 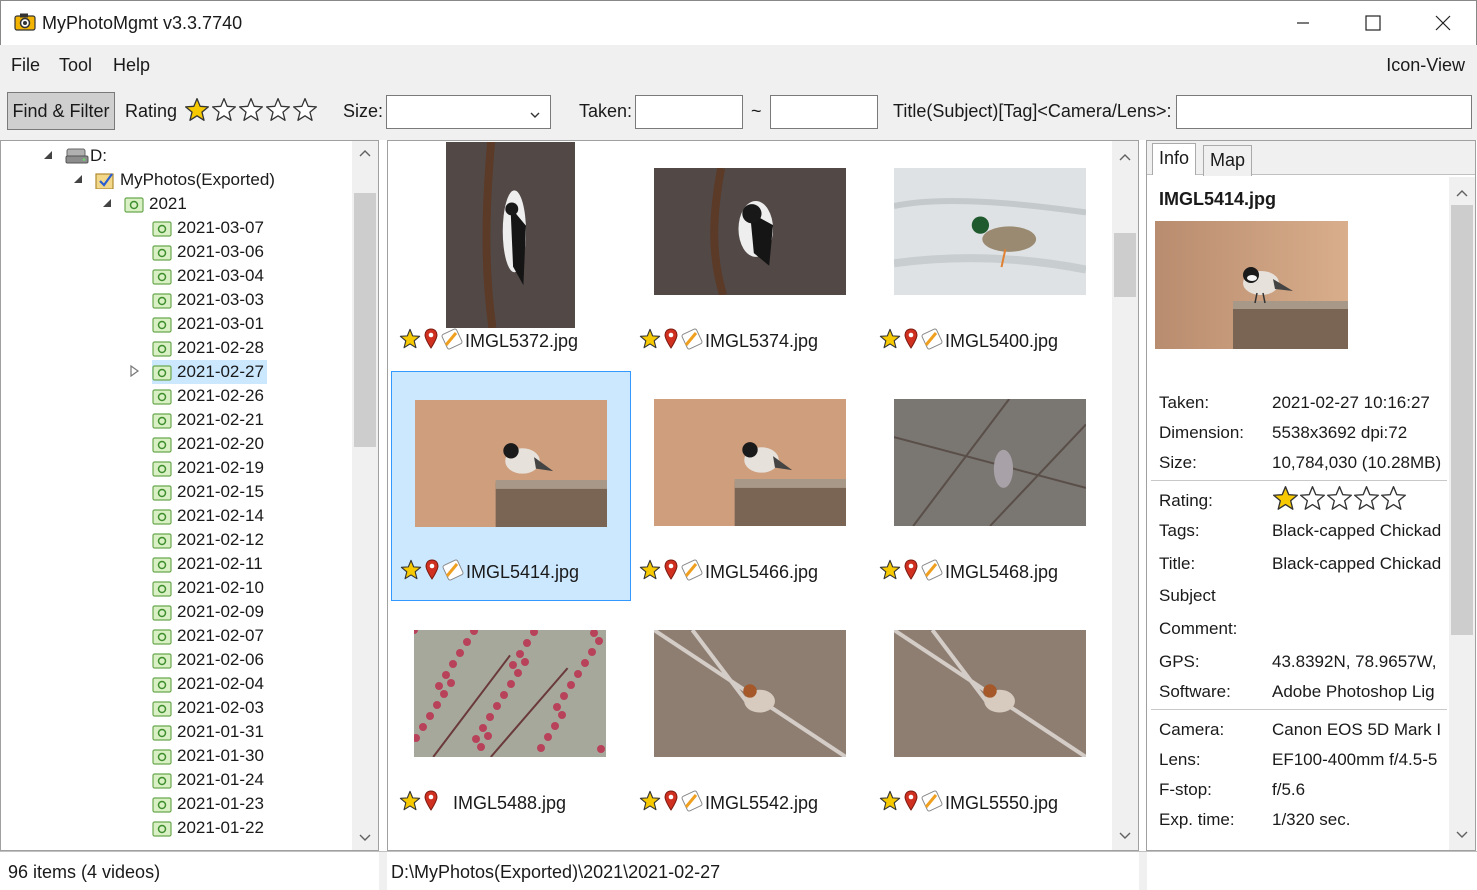 I want to click on tree-item-date: 2021-02-11, so click(x=207, y=564).